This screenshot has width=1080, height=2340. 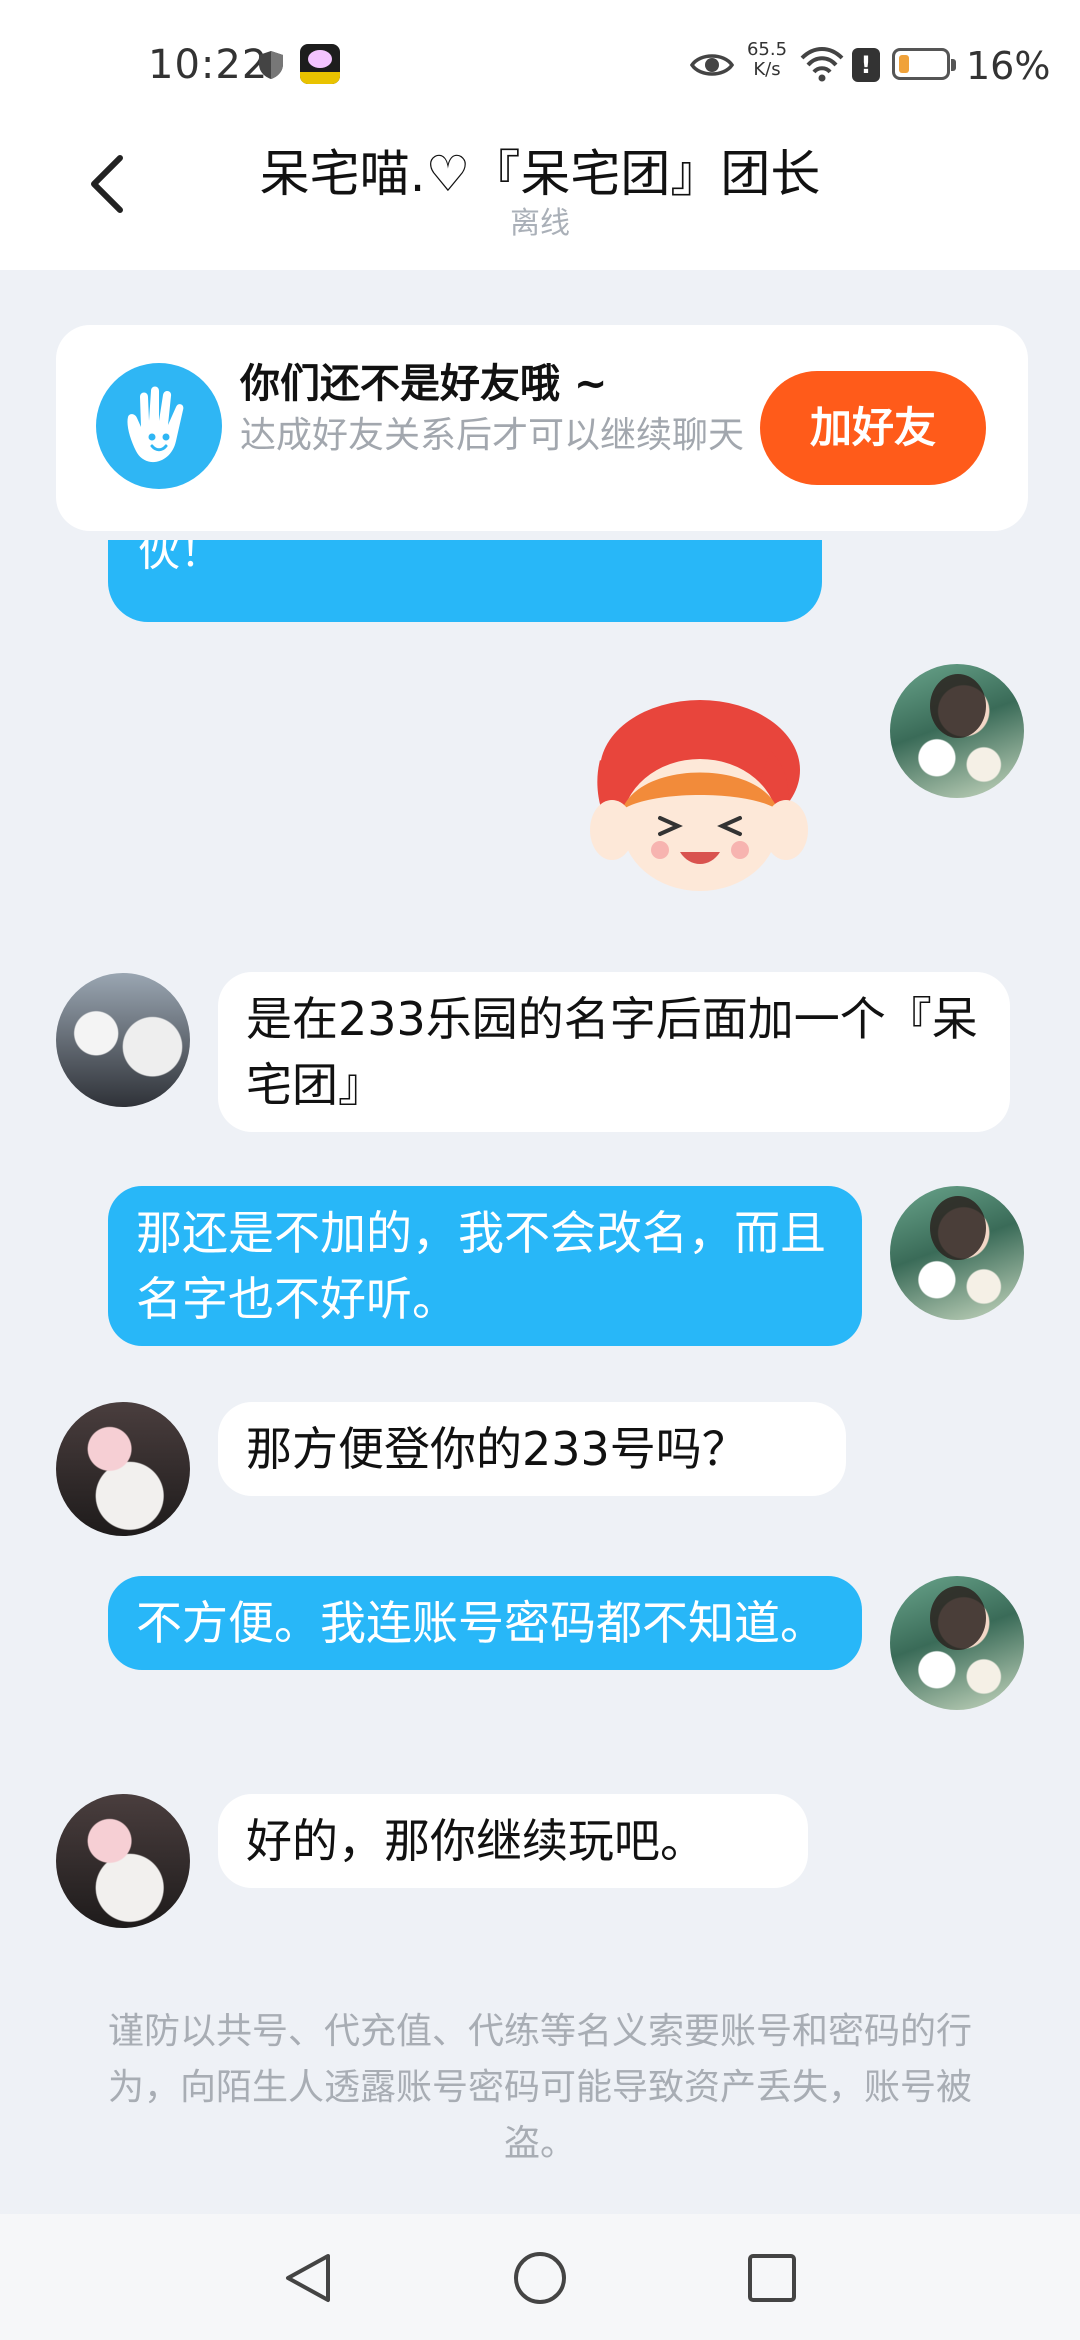 What do you see at coordinates (308, 2278) in the screenshot?
I see `back-triangle-icon` at bounding box center [308, 2278].